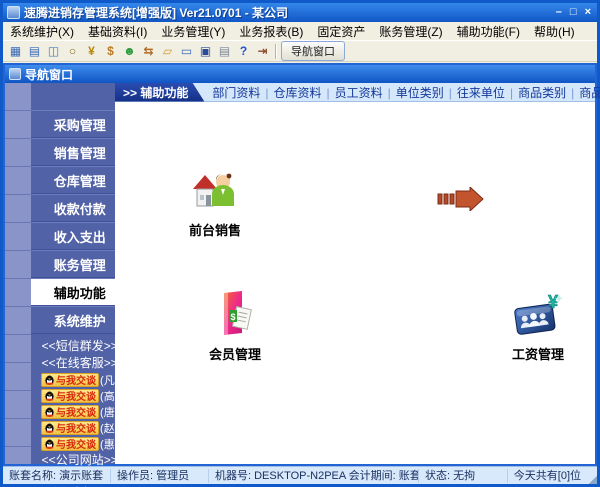  Describe the element at coordinates (193, 31) in the screenshot. I see `menu-item: 业务管理(Y)` at that location.